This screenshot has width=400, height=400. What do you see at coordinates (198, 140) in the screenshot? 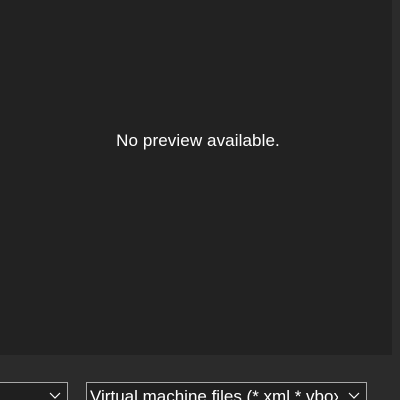
I see `preview-message: No preview available.` at bounding box center [198, 140].